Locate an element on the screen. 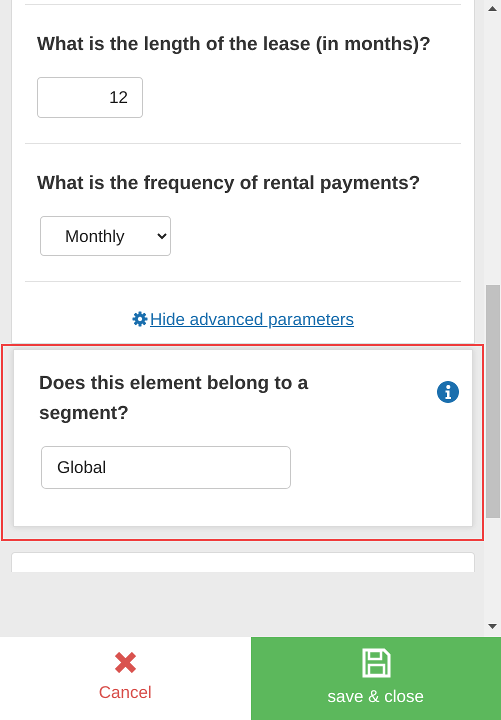 The image size is (501, 720). frequency-dropdown: Monthly is located at coordinates (105, 236).